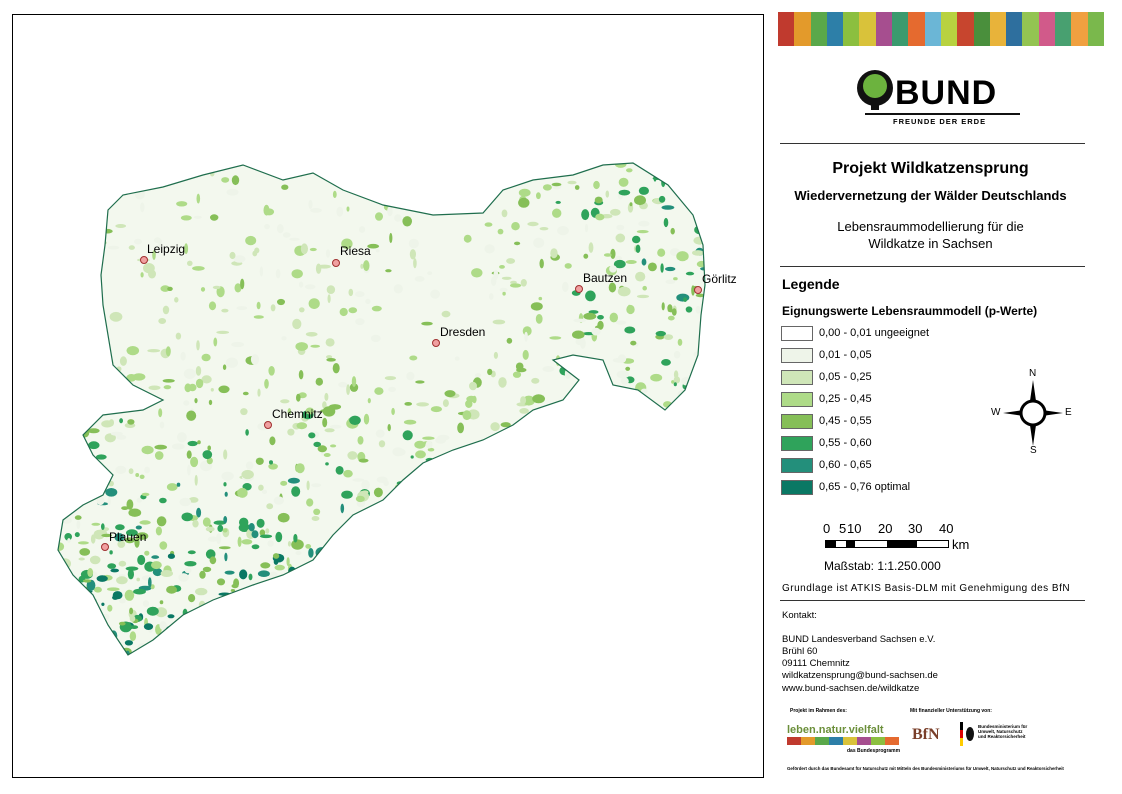 The image size is (1122, 794). Describe the element at coordinates (297, 414) in the screenshot. I see `city-label-chemnitz: Chemnitz` at that location.